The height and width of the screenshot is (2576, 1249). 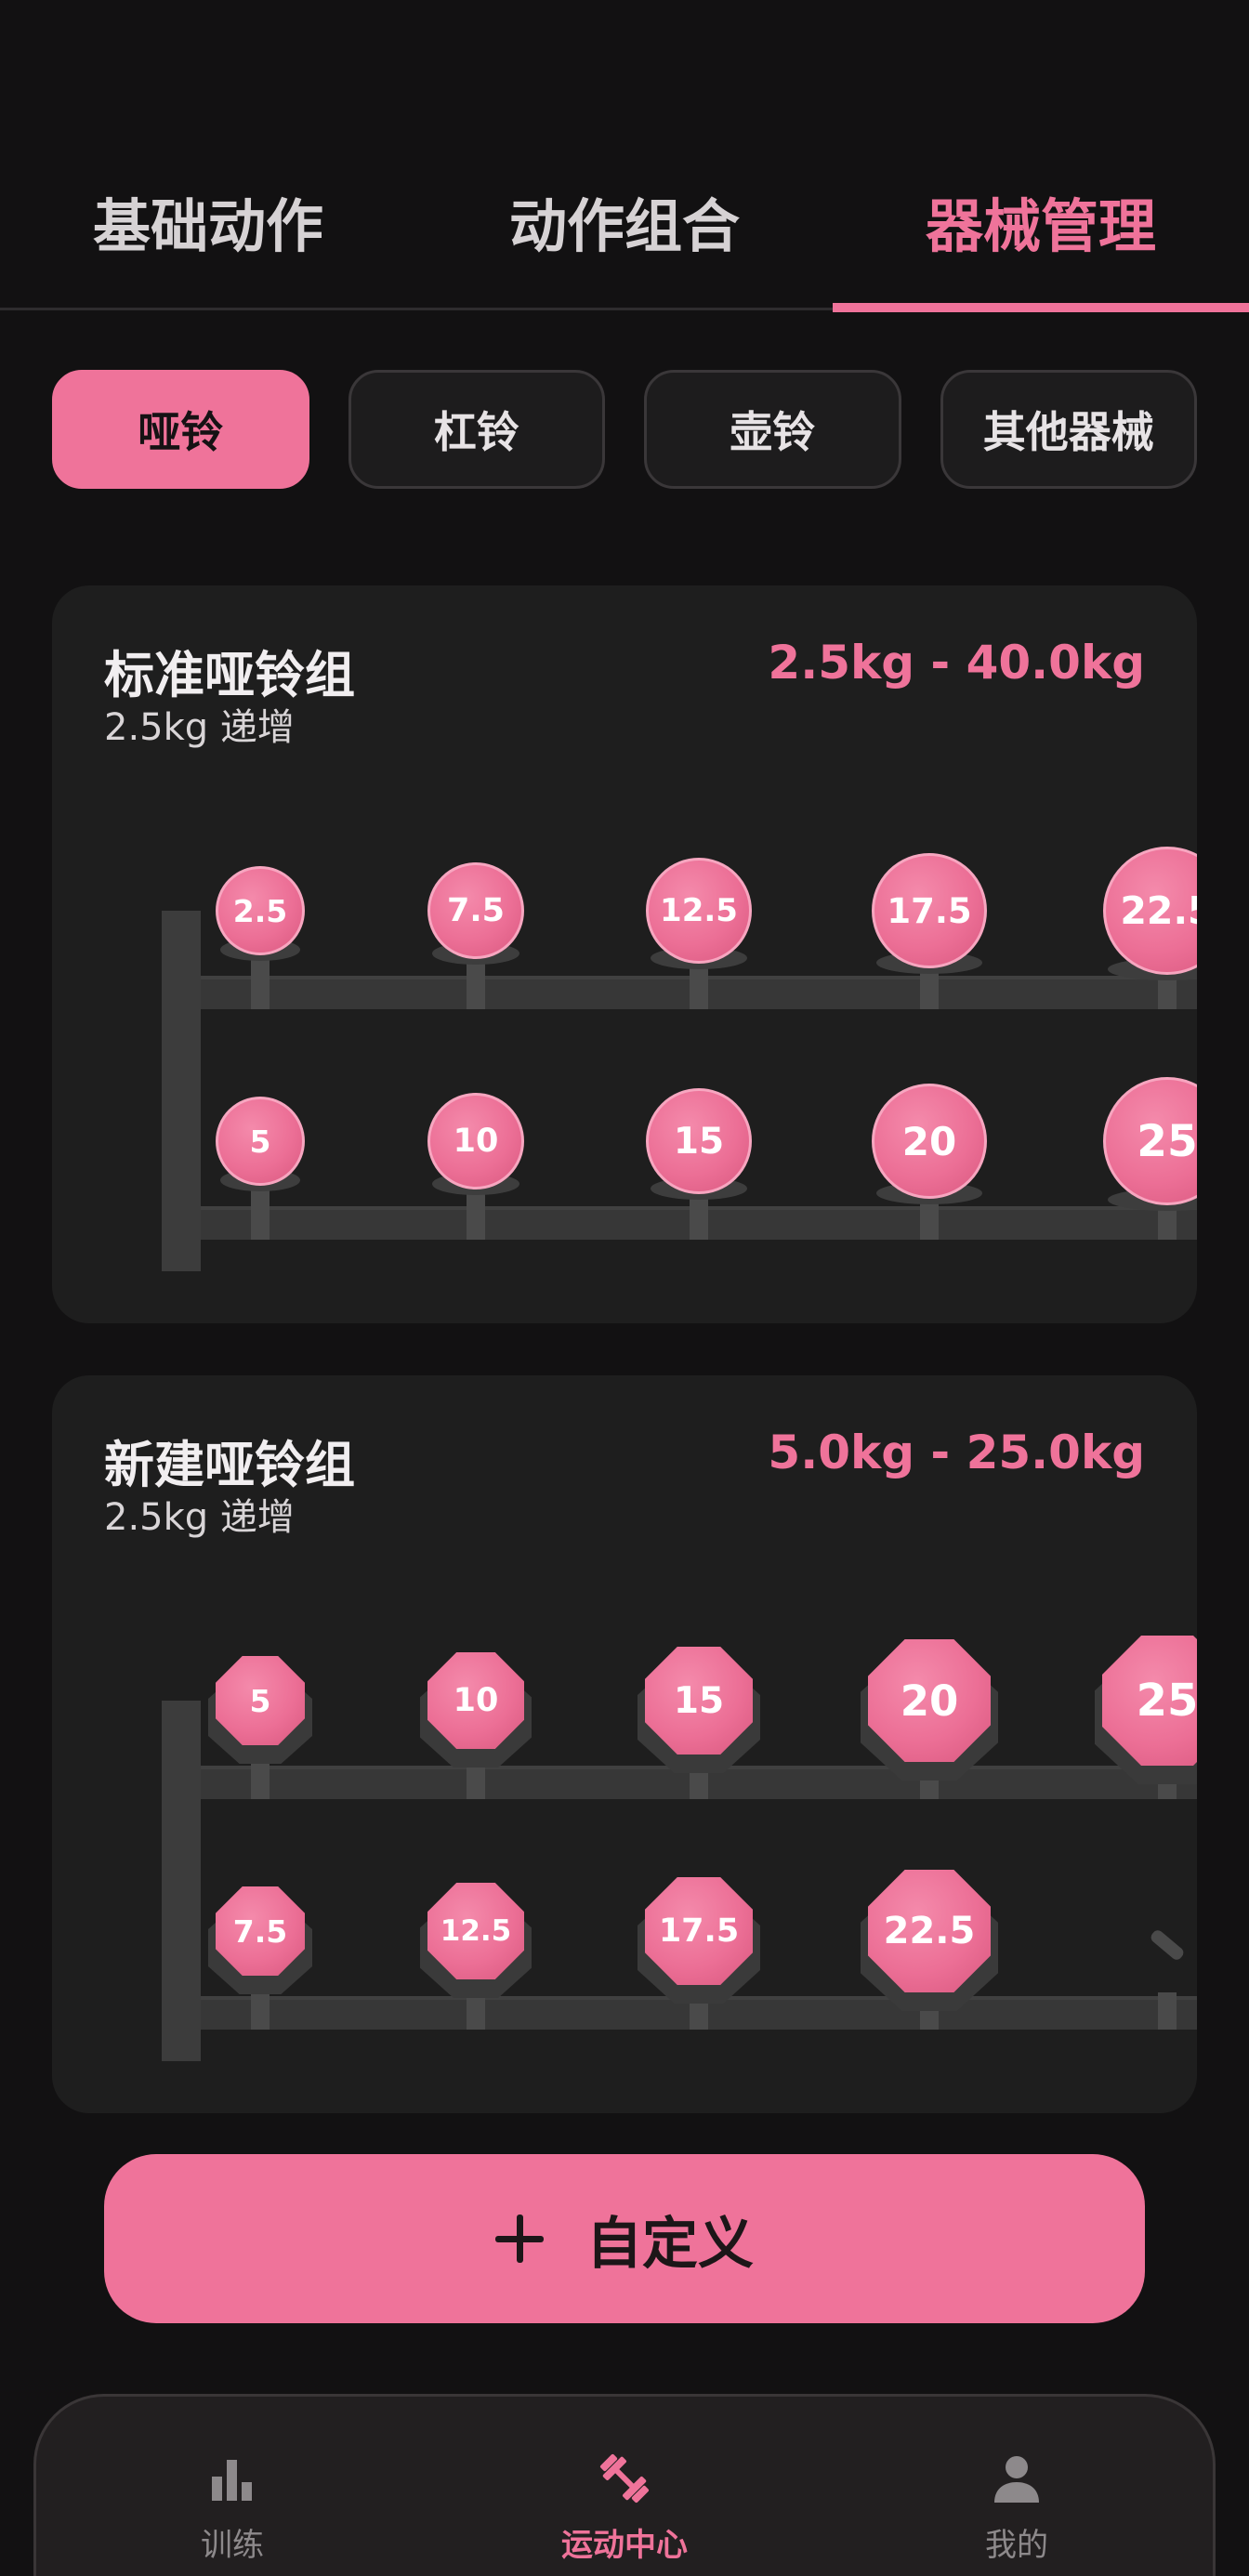 I want to click on dumbbell-icon, so click(x=624, y=2478).